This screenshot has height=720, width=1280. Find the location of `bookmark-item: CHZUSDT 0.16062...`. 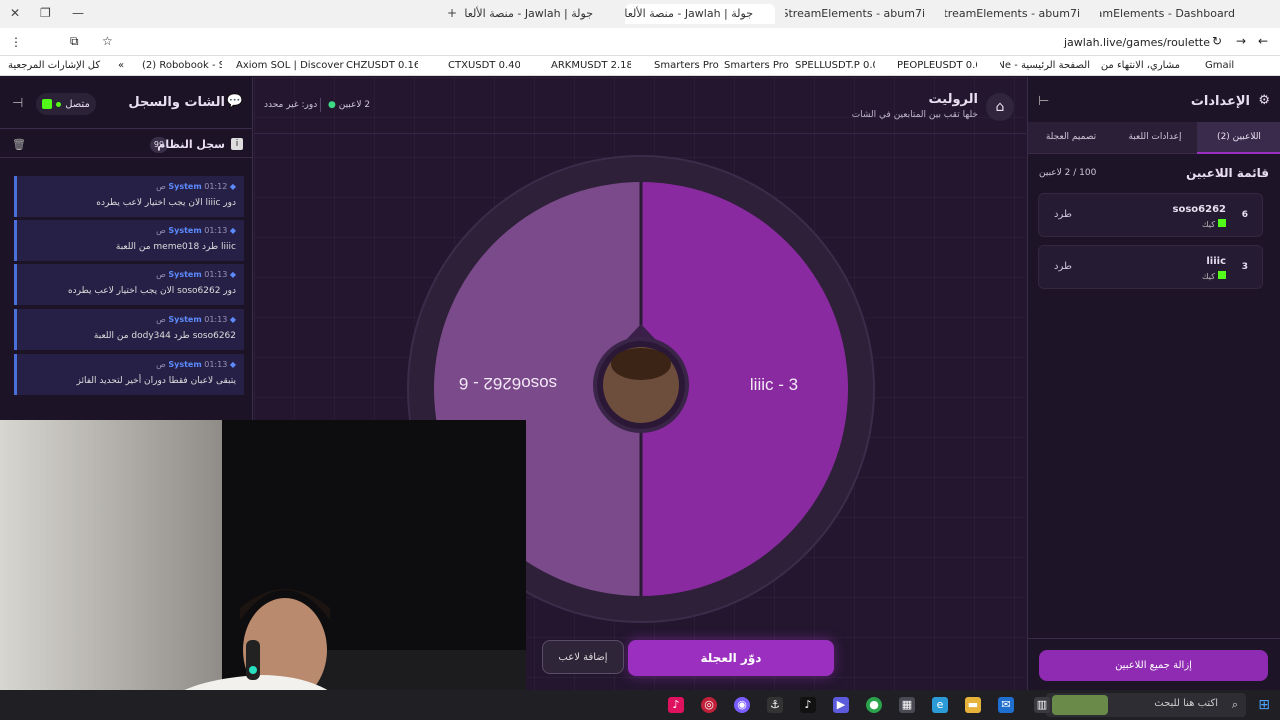

bookmark-item: CHZUSDT 0.16062... is located at coordinates (382, 66).